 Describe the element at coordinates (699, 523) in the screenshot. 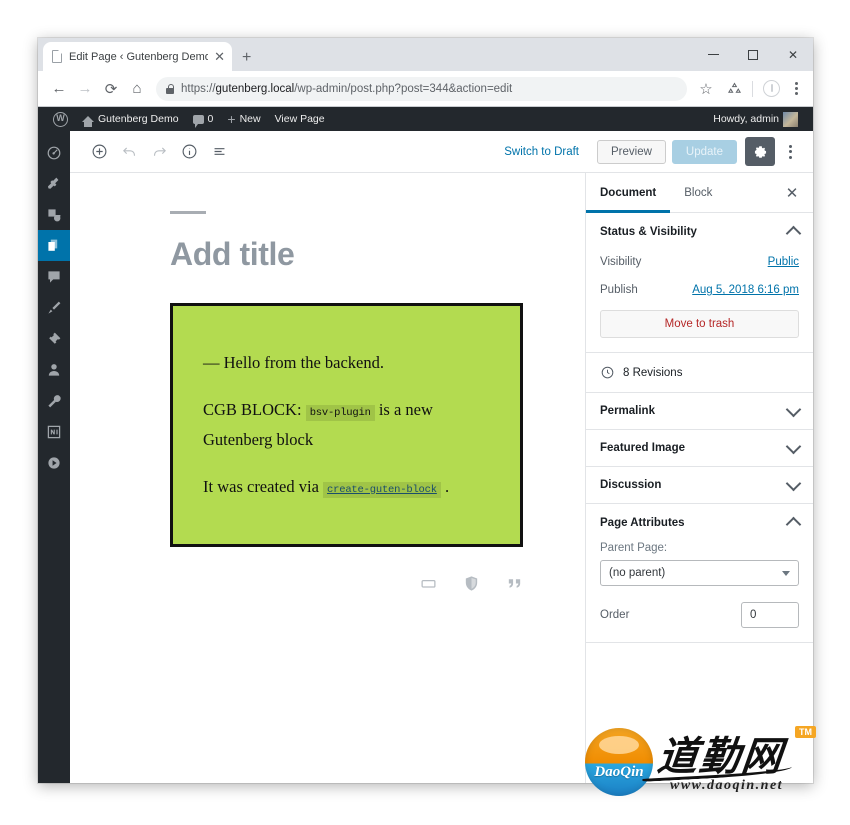

I see `panel-page-attributes-header: Page Attributes` at that location.